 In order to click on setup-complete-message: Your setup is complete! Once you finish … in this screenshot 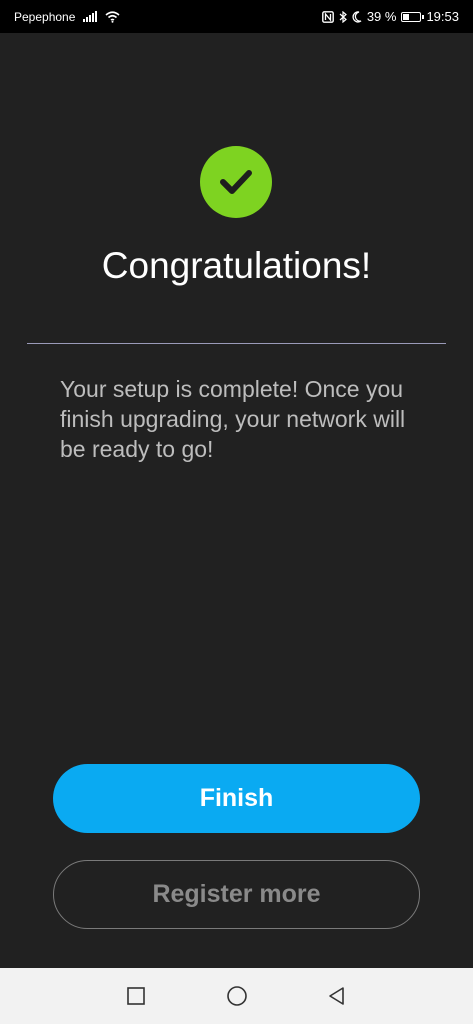, I will do `click(233, 419)`.